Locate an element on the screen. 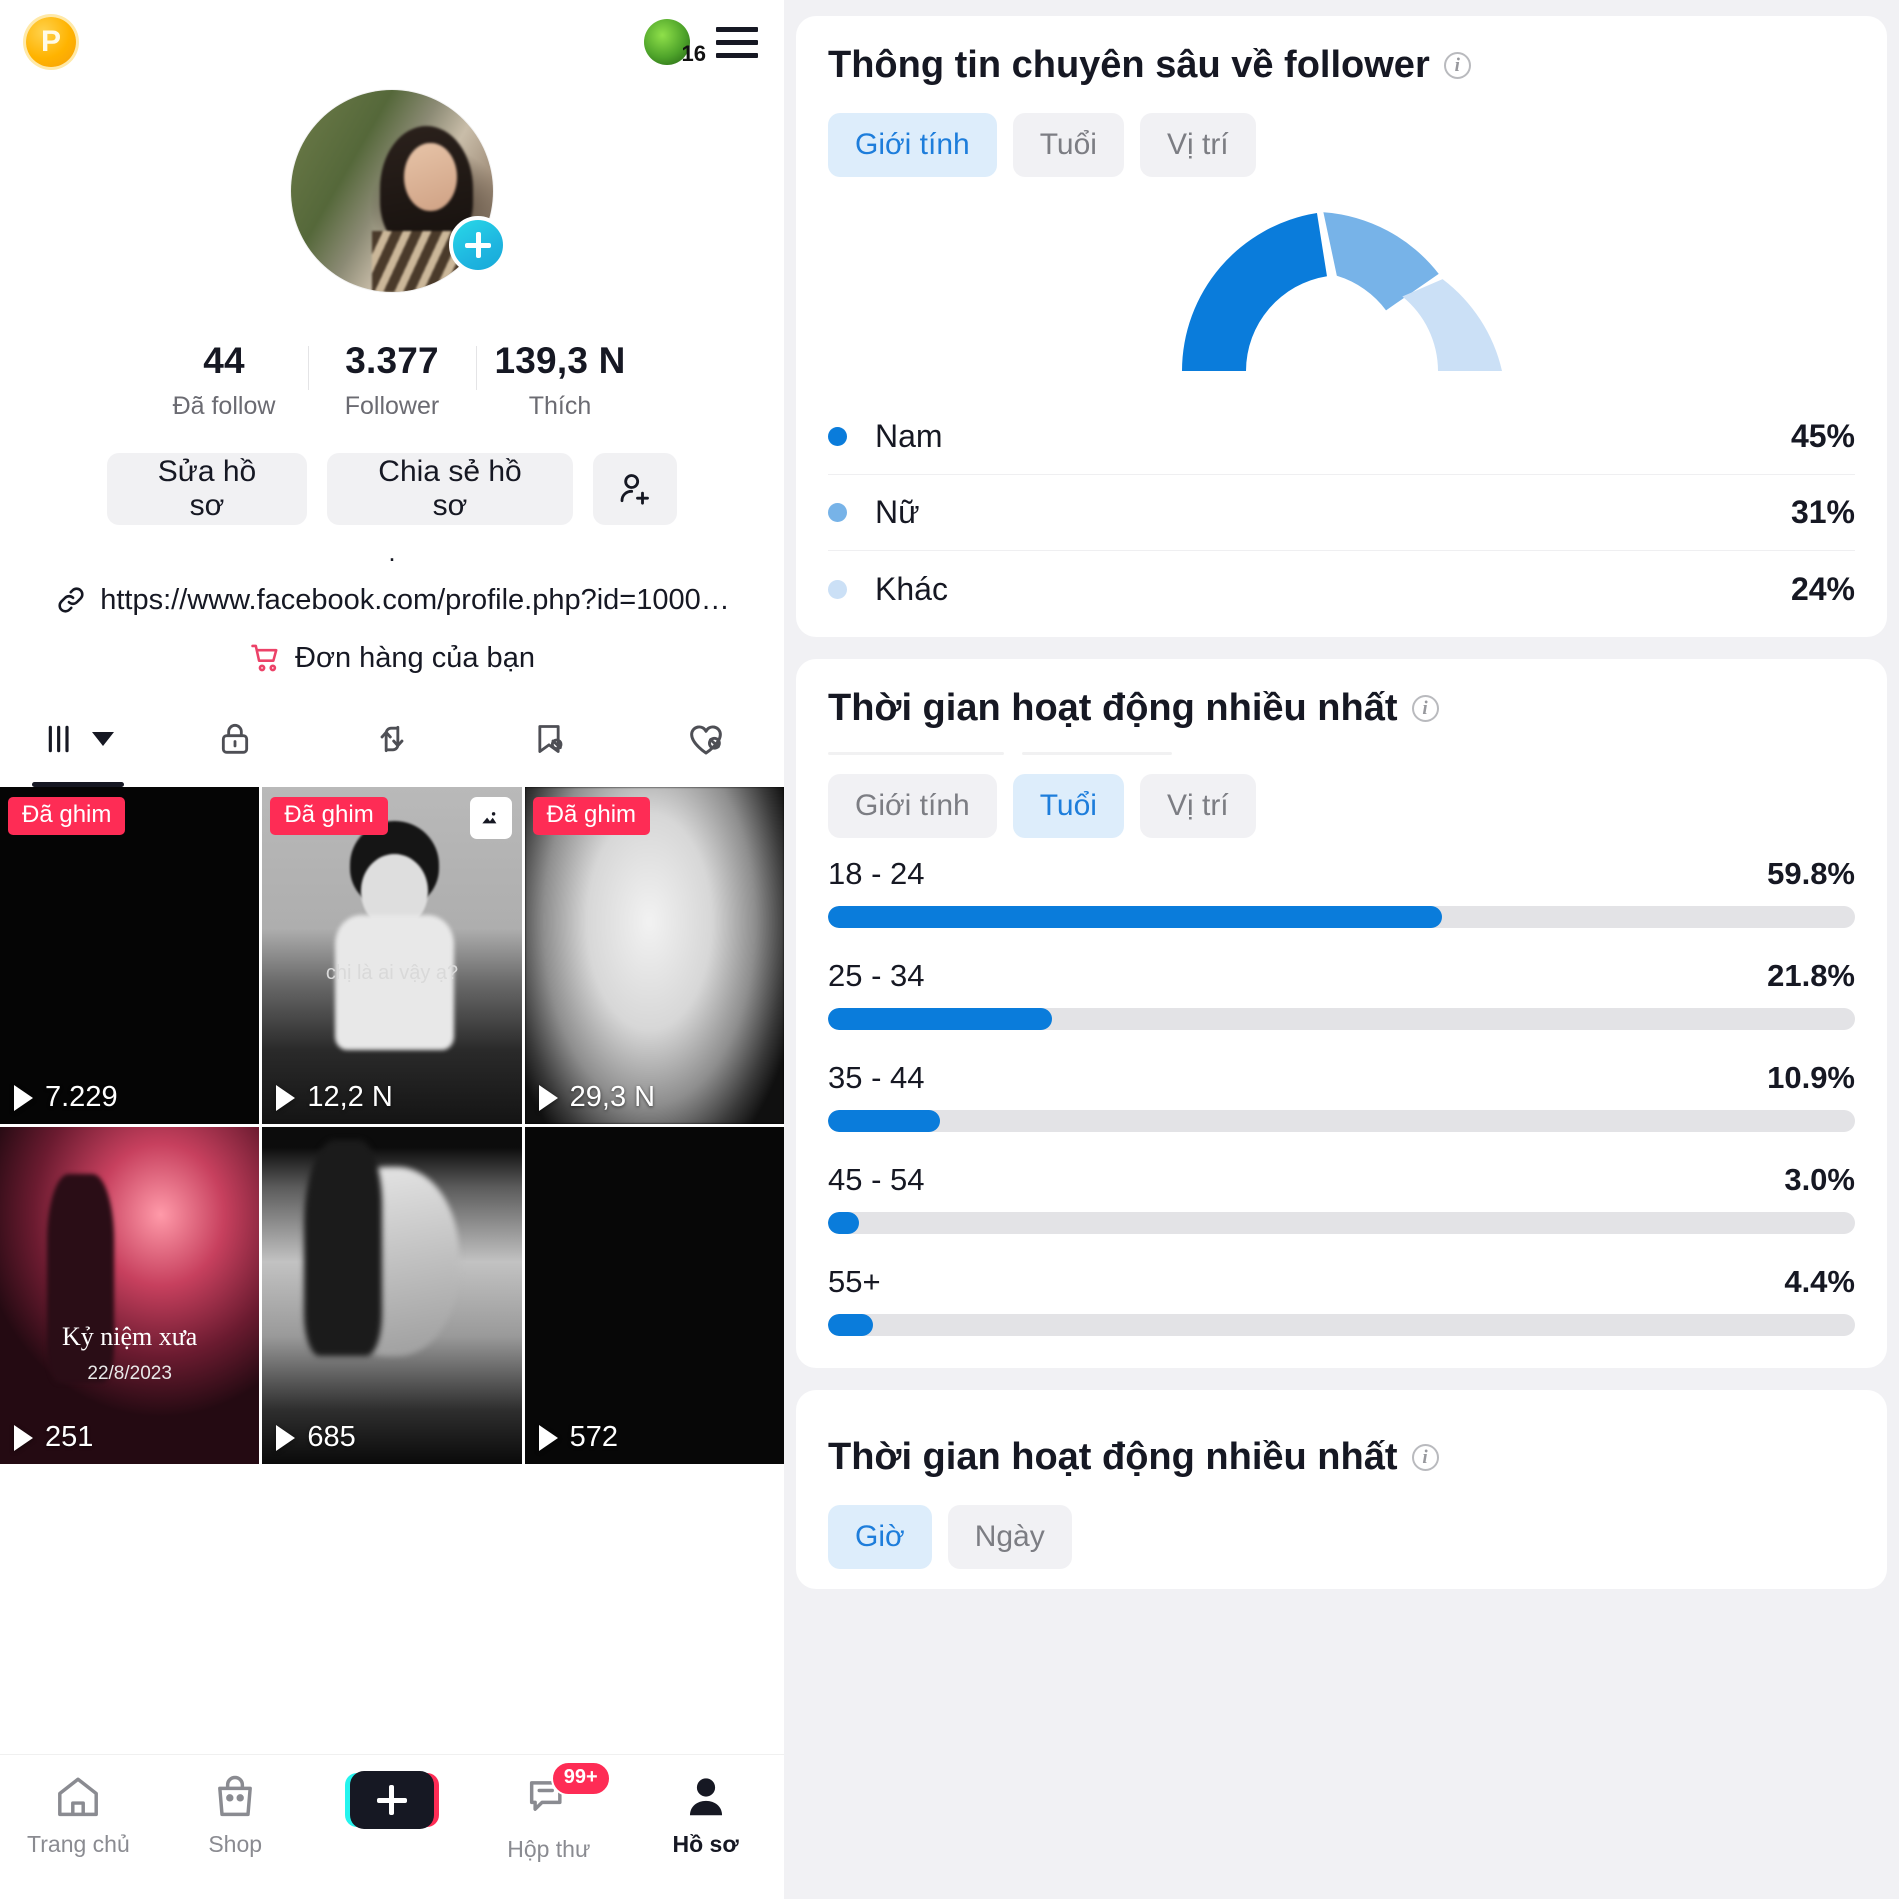 This screenshot has height=1899, width=1899. video-cell: 572 is located at coordinates (654, 1295).